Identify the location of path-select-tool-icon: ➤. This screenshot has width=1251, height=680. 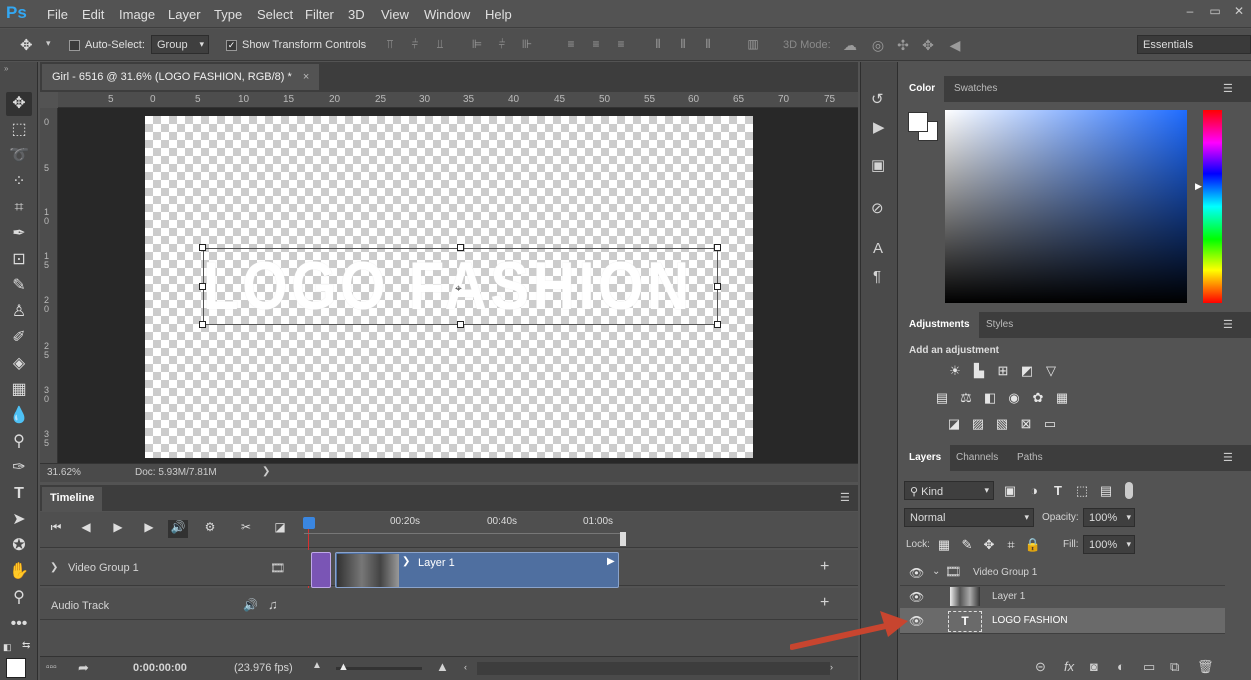
(19, 520).